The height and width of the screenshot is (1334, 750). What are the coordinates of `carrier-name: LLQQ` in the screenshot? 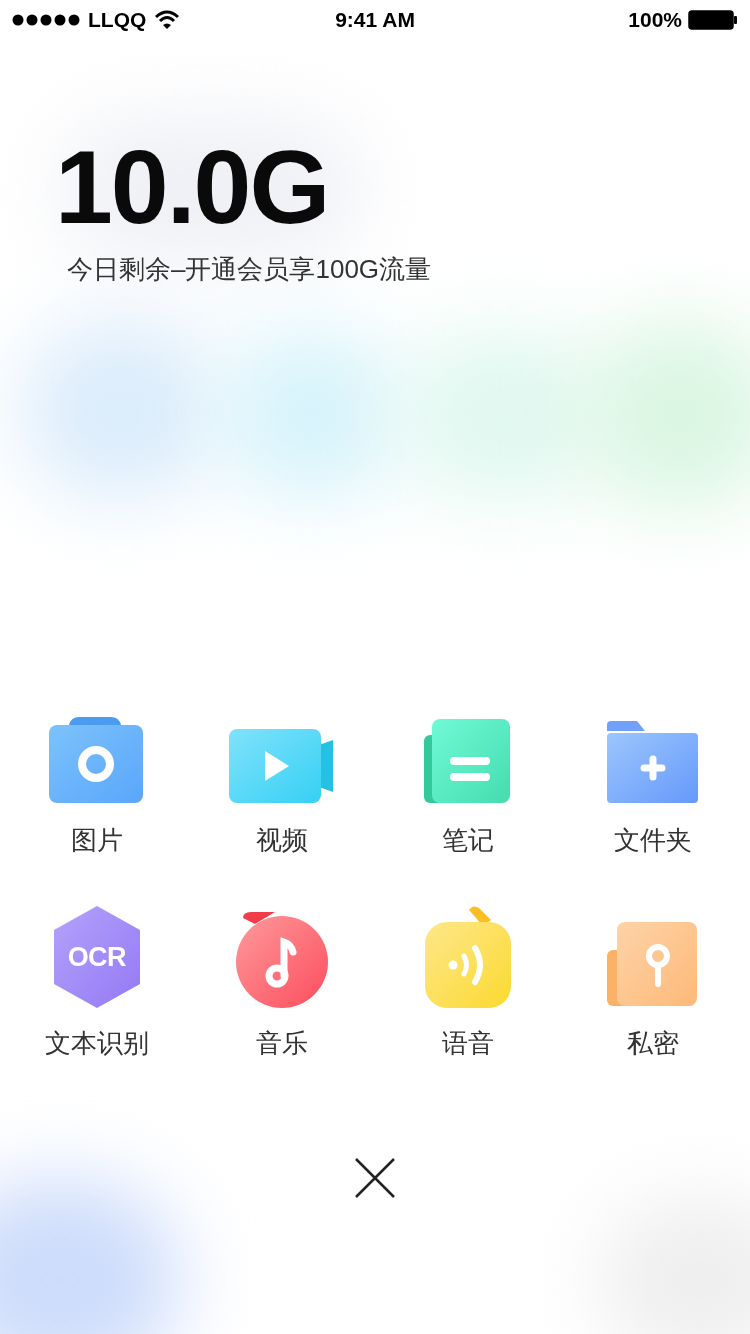 It's located at (117, 20).